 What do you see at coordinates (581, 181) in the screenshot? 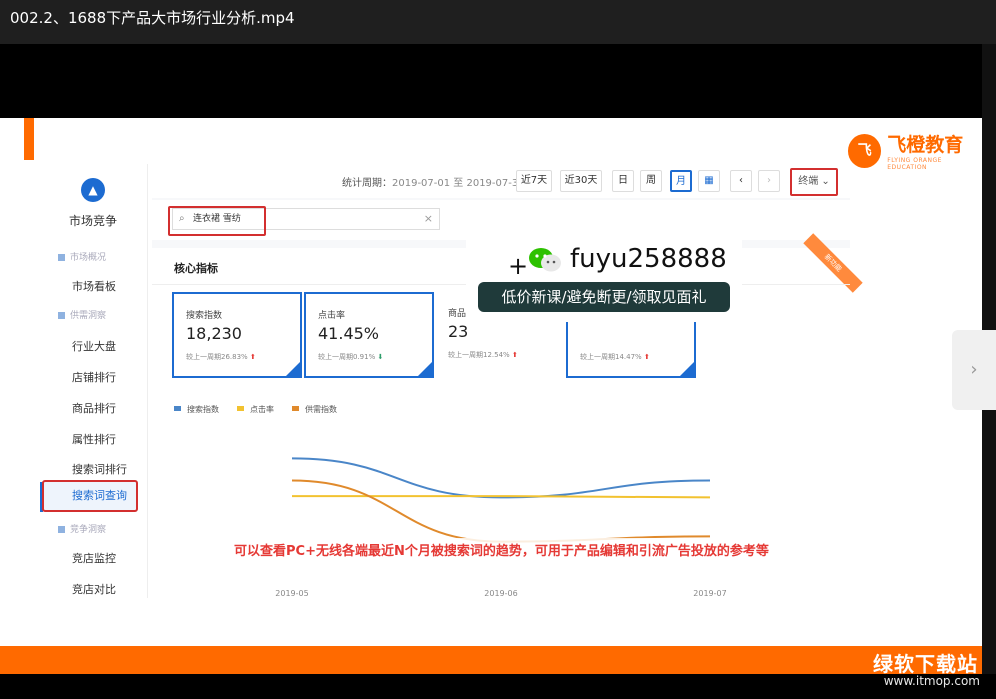
I see `last-30-days-button: 近30天` at bounding box center [581, 181].